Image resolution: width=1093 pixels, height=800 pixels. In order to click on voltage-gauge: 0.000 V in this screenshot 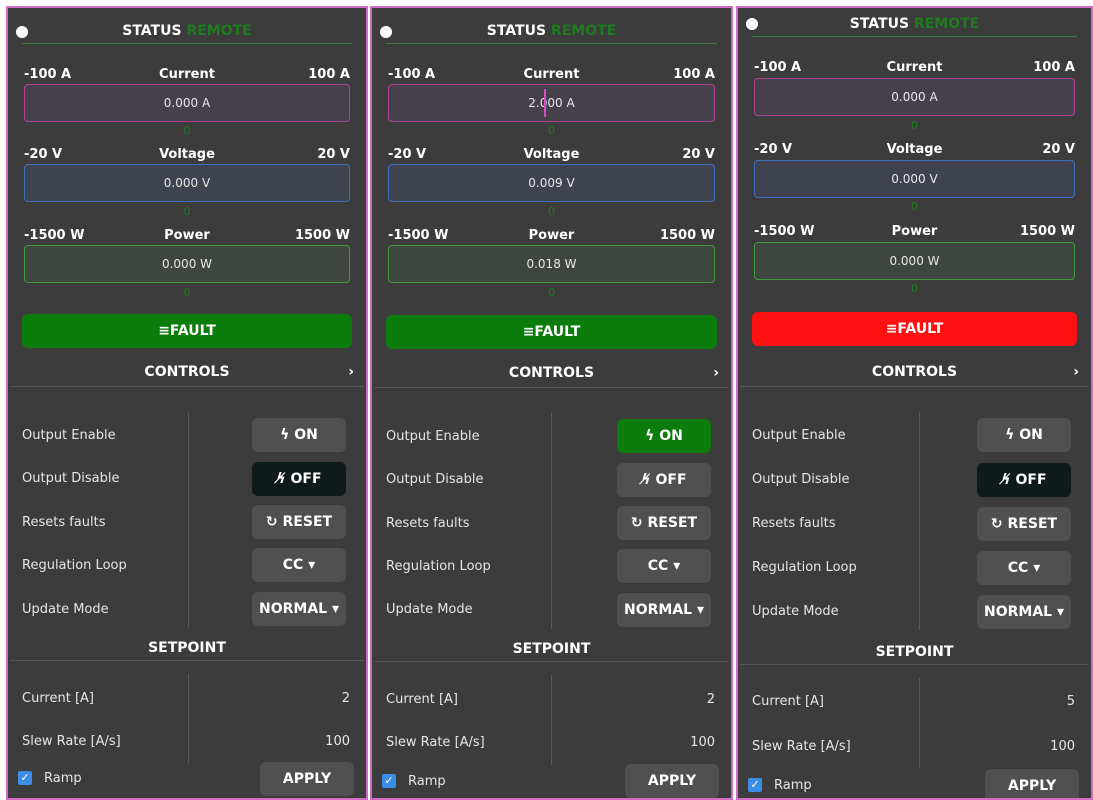, I will do `click(914, 179)`.